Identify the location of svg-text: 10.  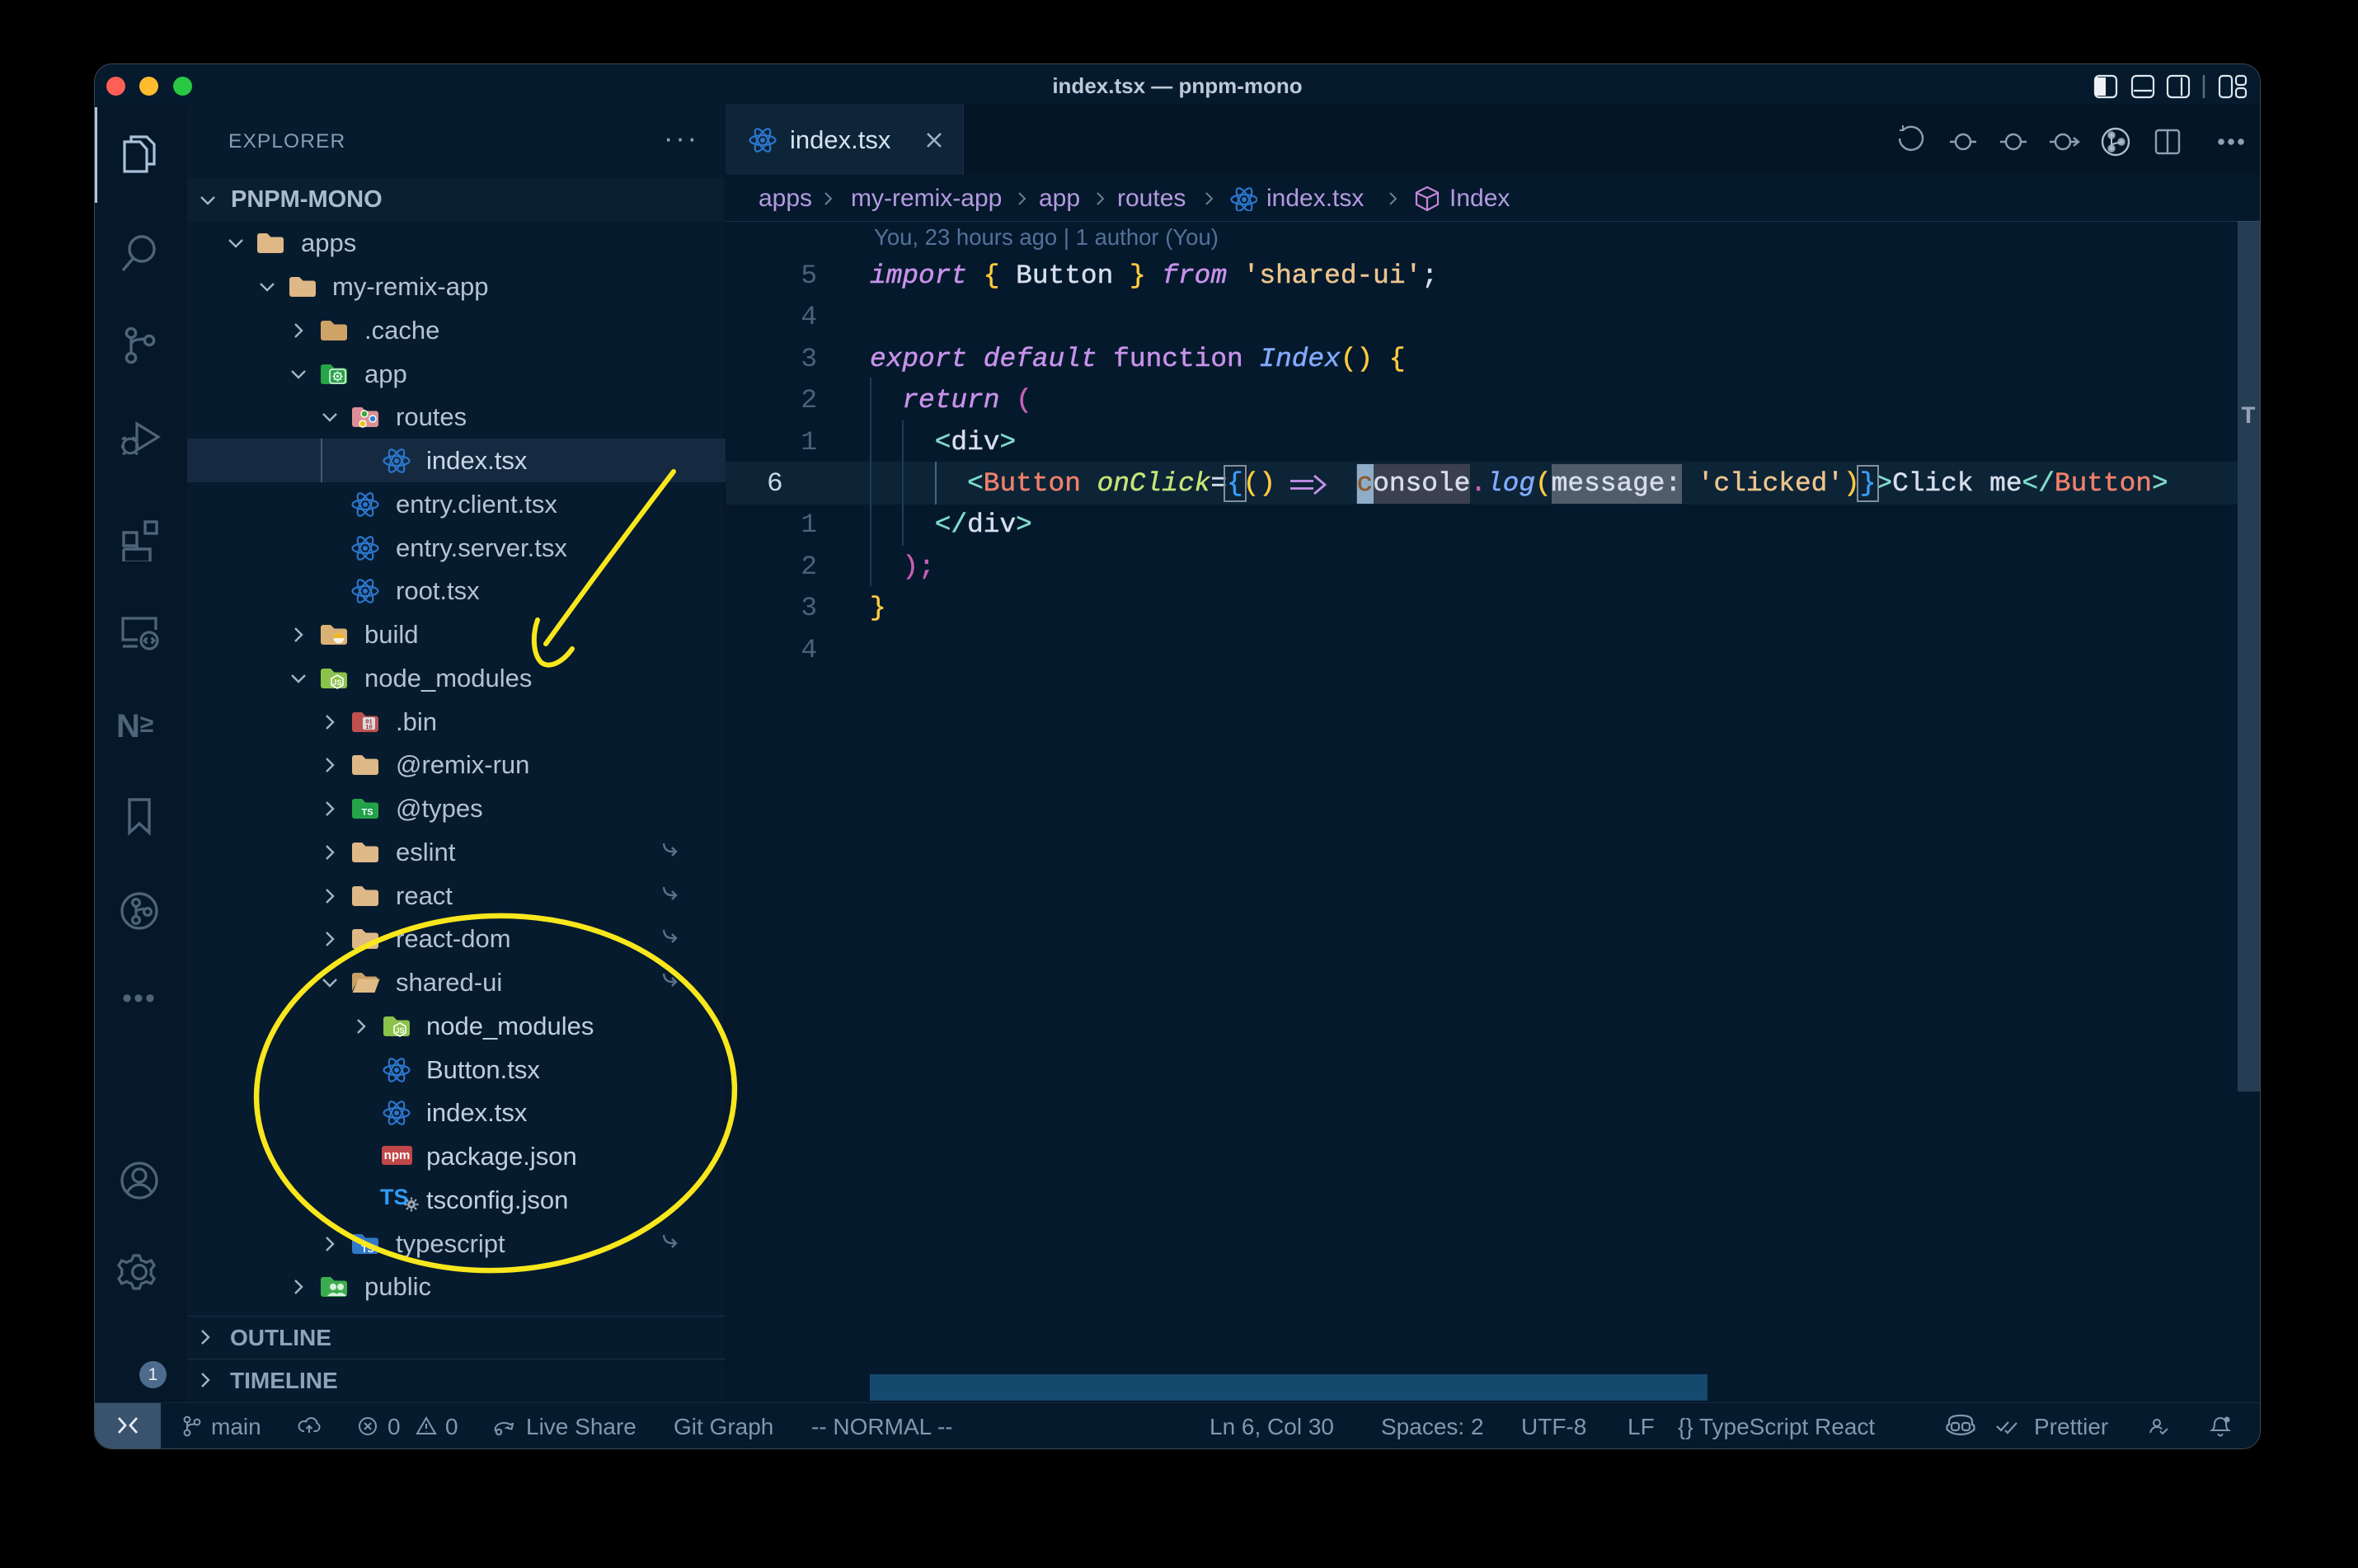
(368, 728).